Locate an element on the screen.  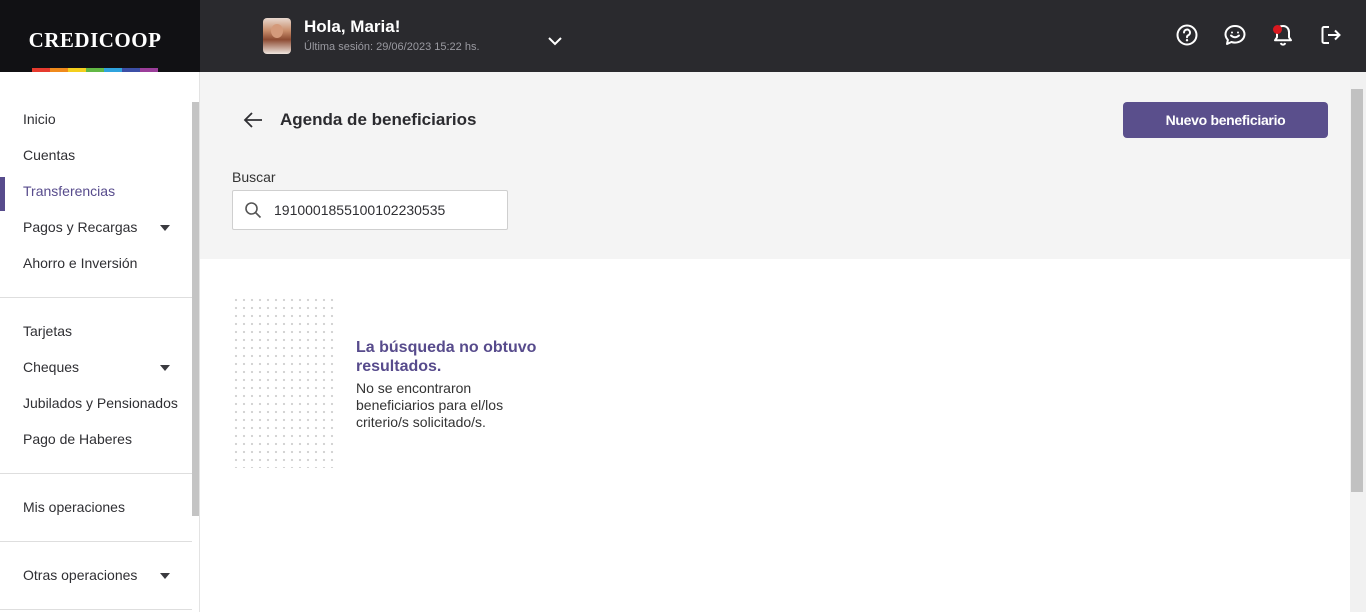
main-scrollbar-thumb is located at coordinates (1357, 290).